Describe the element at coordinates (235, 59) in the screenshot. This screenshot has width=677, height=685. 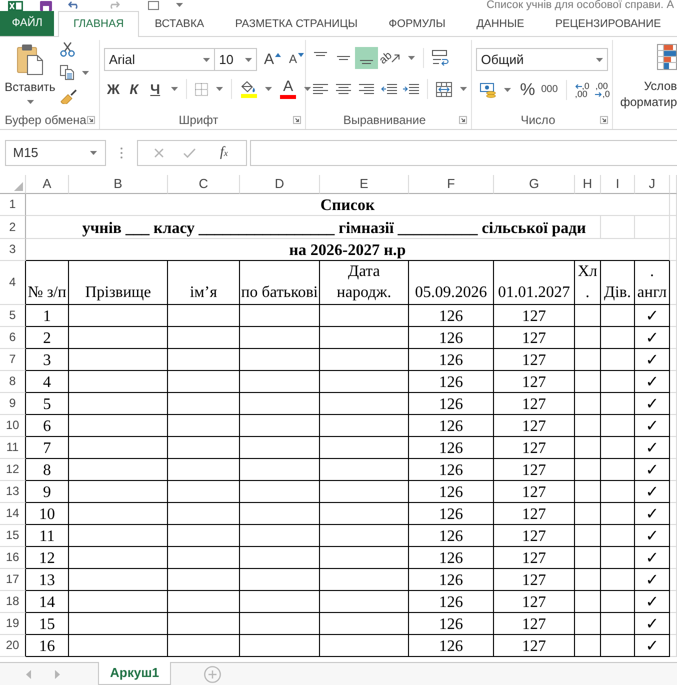
I see `font-size-field: 10` at that location.